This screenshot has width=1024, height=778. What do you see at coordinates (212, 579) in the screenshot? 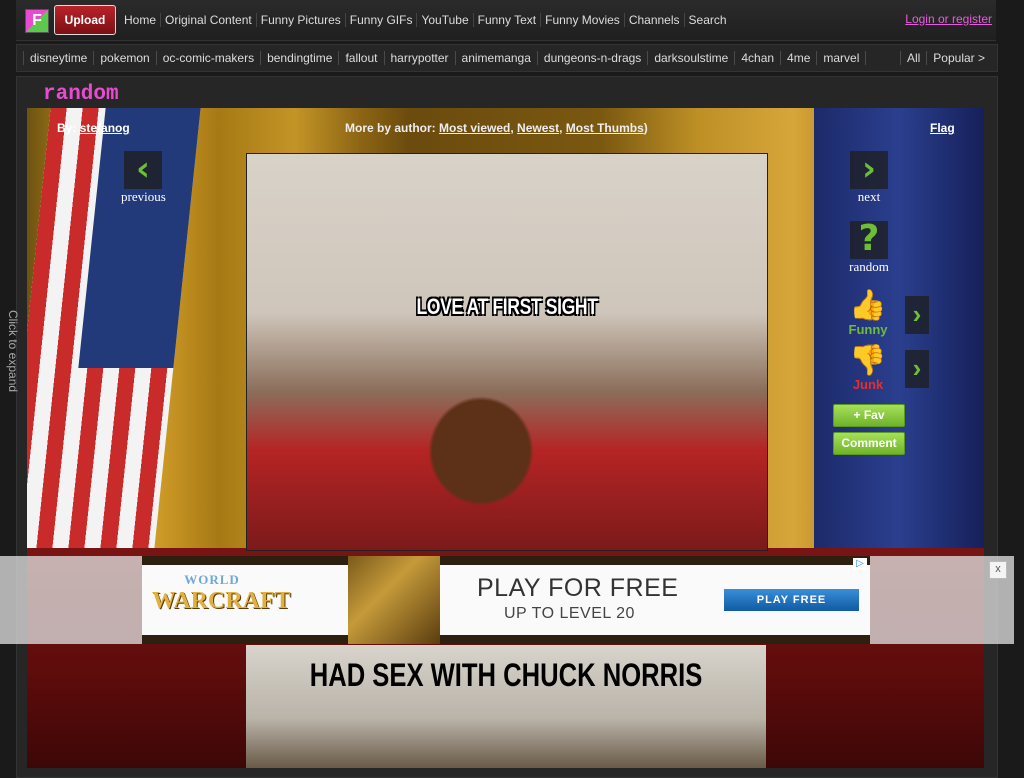
I see `logo-text-top: WORLD` at bounding box center [212, 579].